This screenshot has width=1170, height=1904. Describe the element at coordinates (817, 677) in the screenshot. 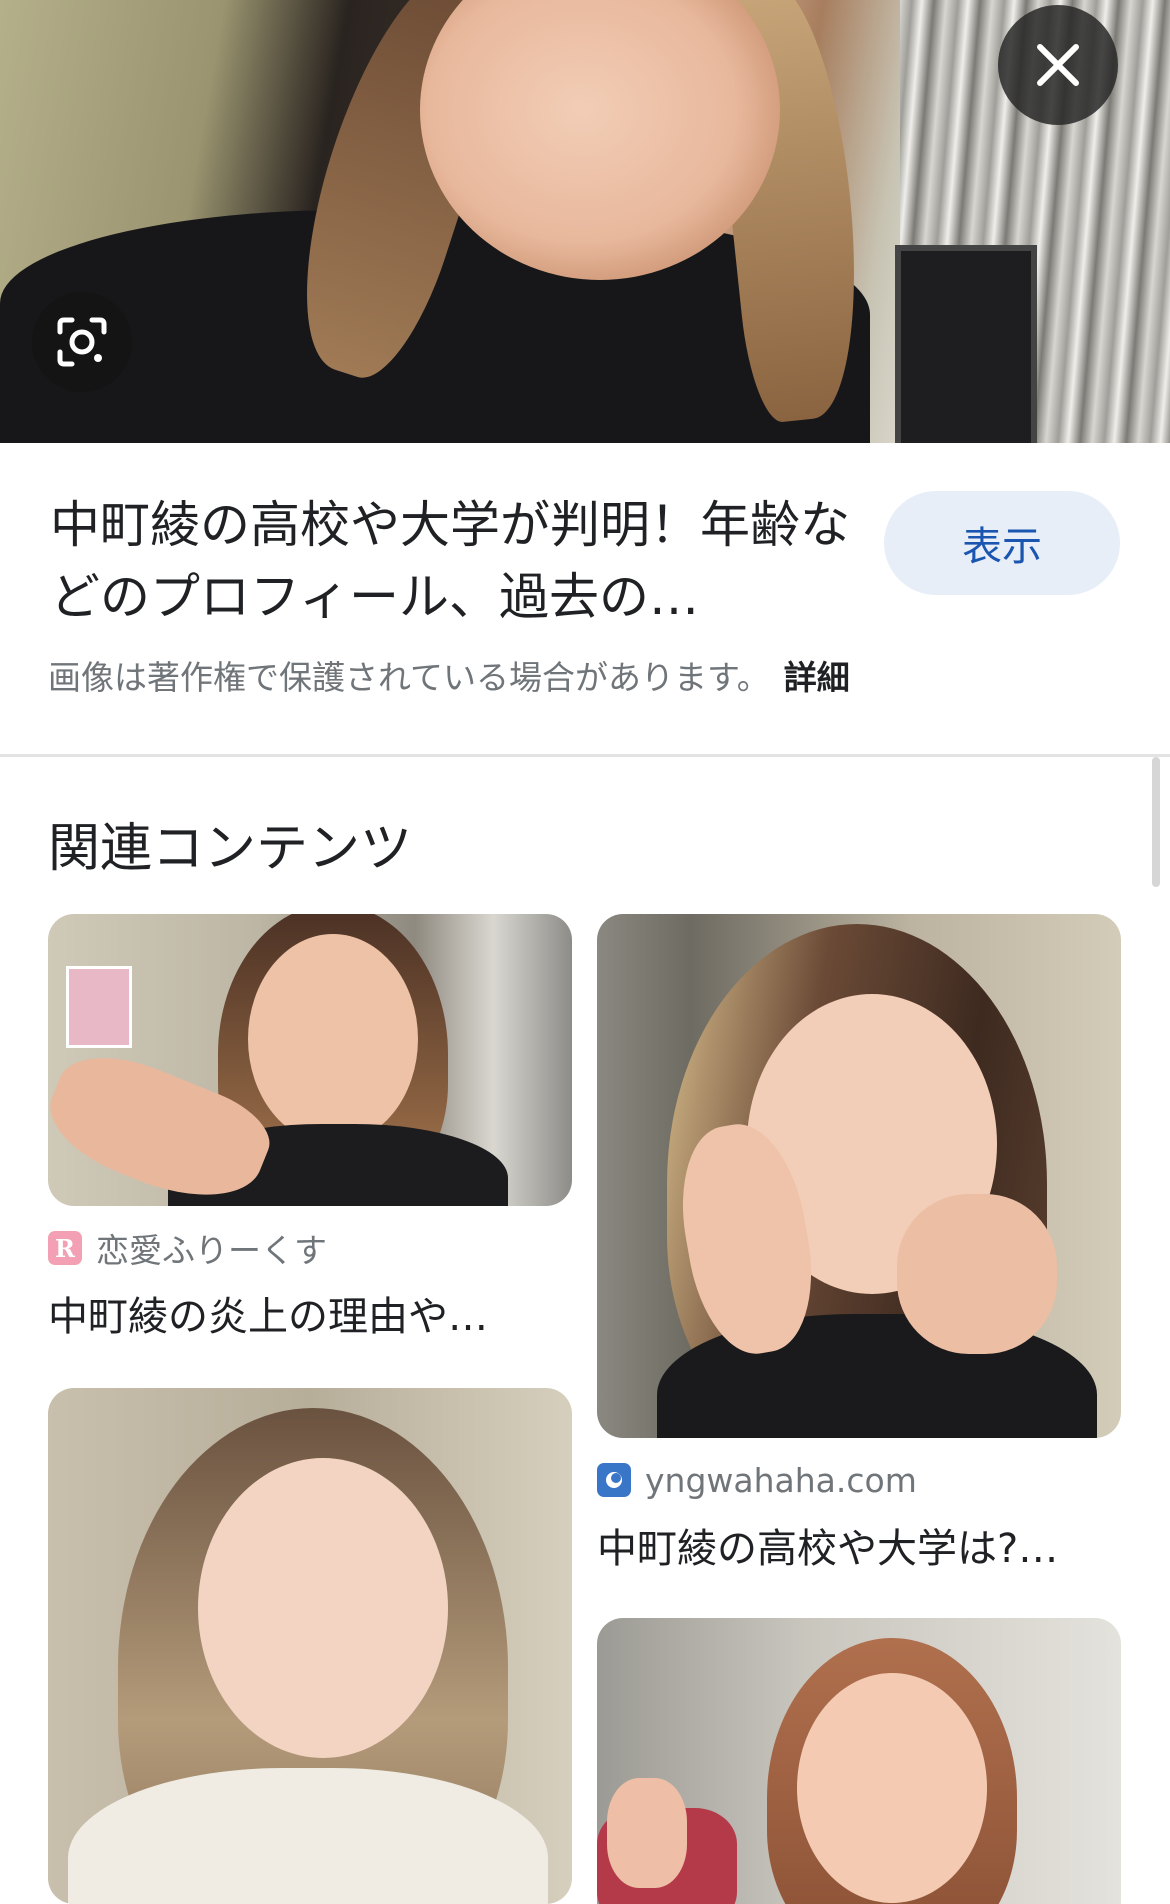

I see `details-link: 詳細` at that location.